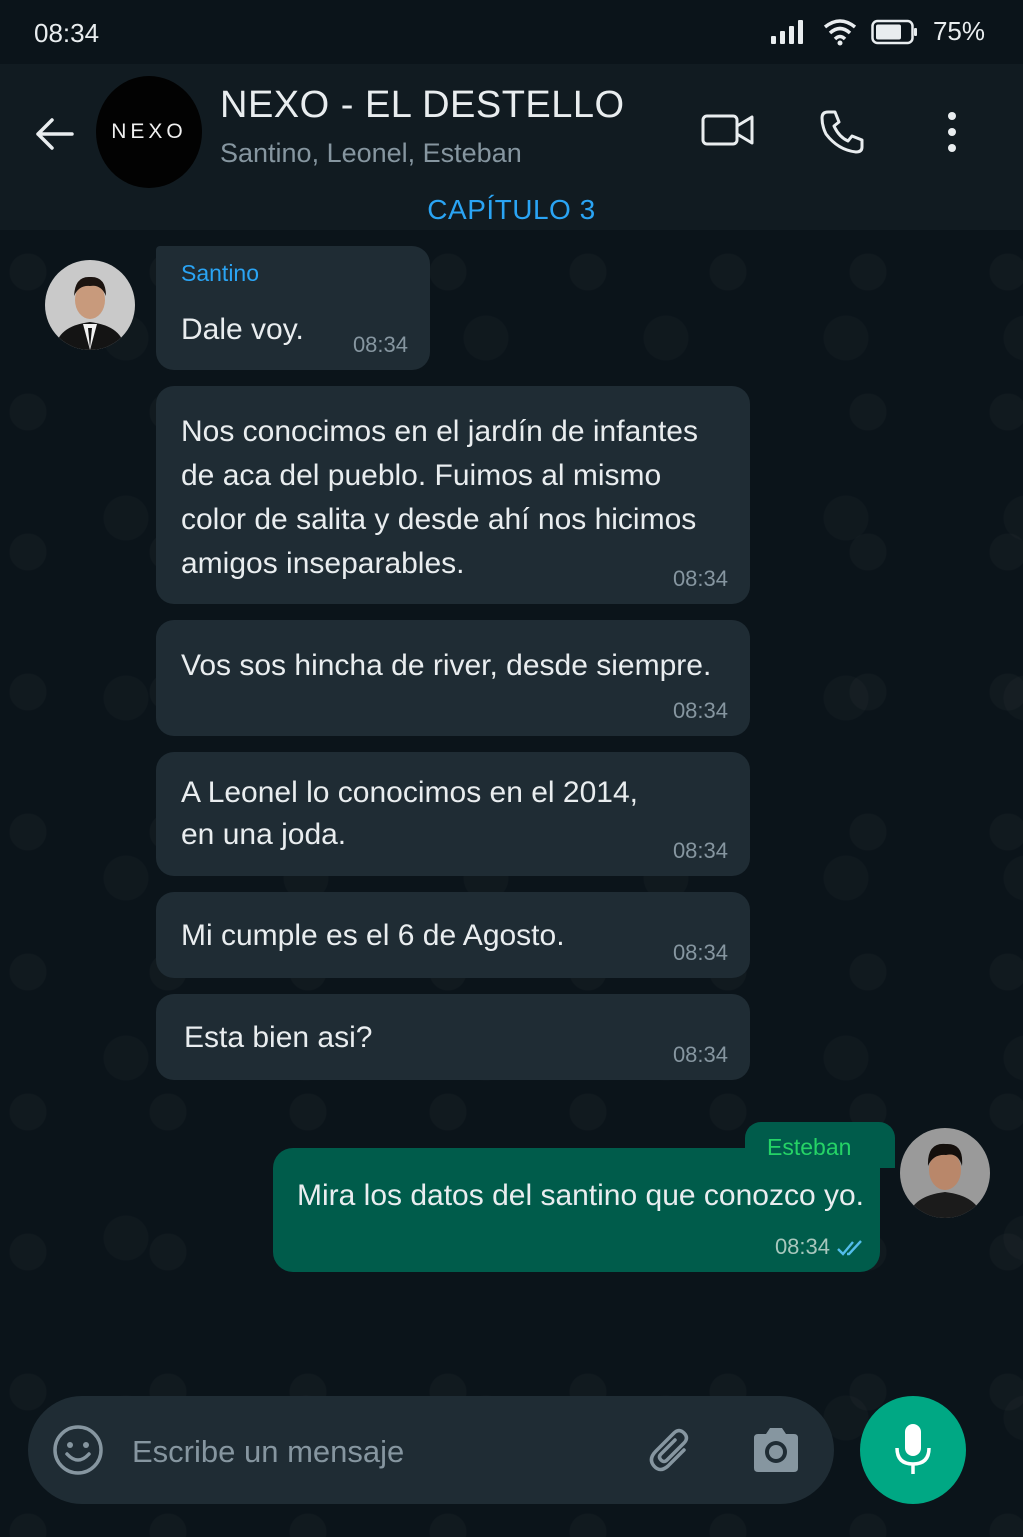 This screenshot has height=1537, width=1023. I want to click on video-call-icon, so click(728, 130).